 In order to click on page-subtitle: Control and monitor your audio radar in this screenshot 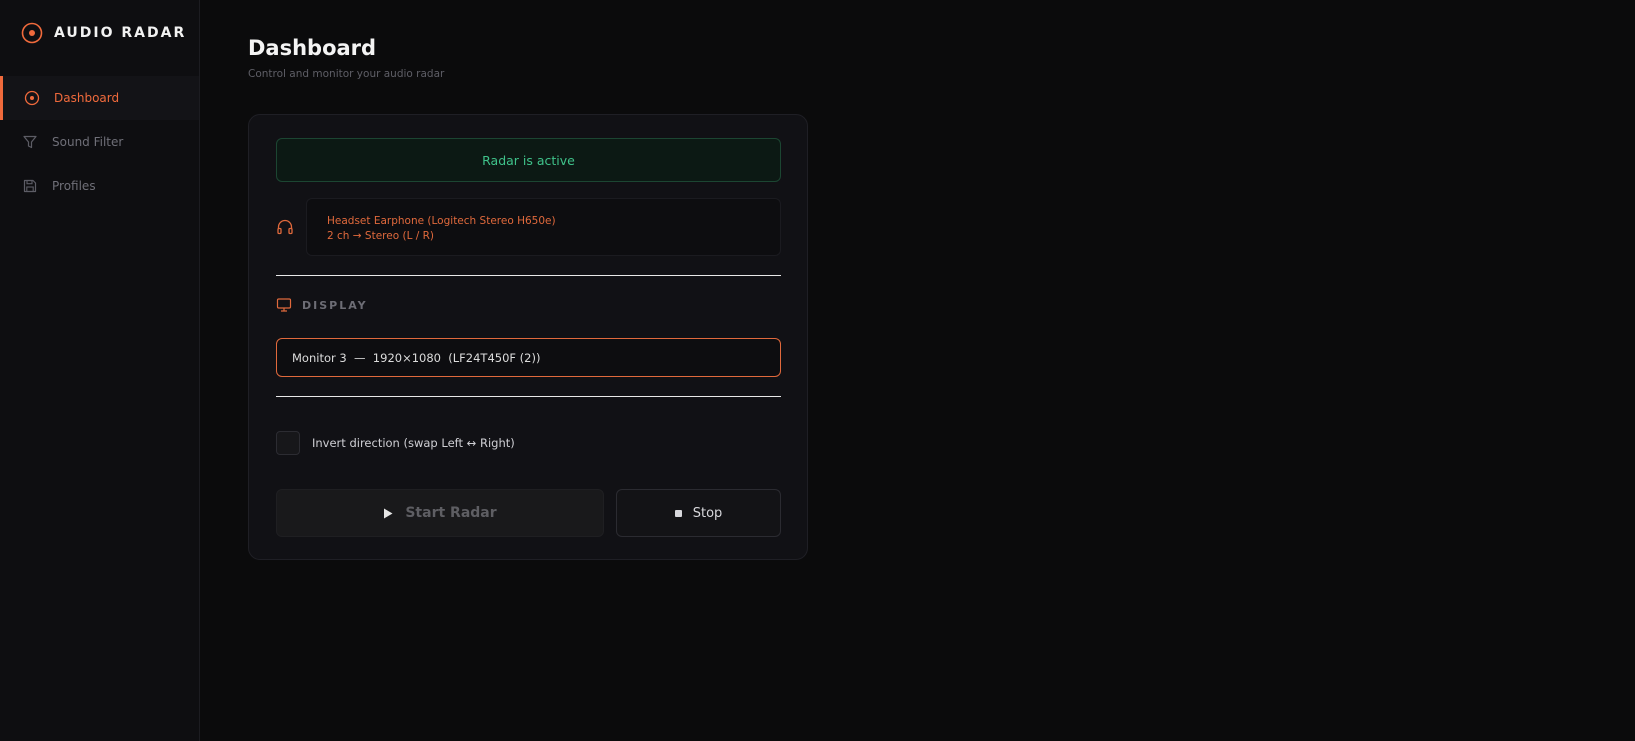, I will do `click(346, 74)`.